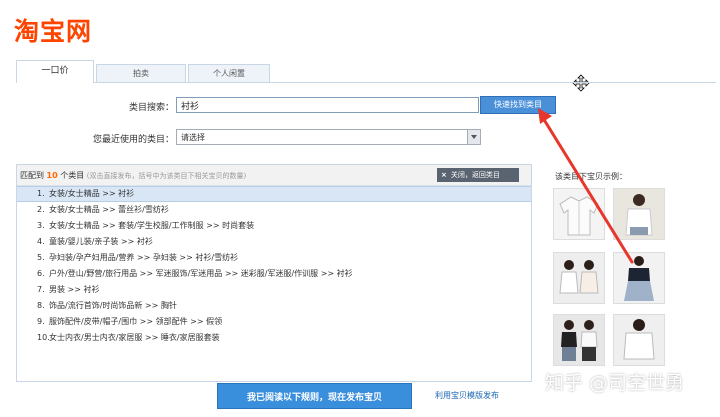  What do you see at coordinates (314, 396) in the screenshot?
I see `publish-item-button: 我已阅读以下规则，现在发布宝贝` at bounding box center [314, 396].